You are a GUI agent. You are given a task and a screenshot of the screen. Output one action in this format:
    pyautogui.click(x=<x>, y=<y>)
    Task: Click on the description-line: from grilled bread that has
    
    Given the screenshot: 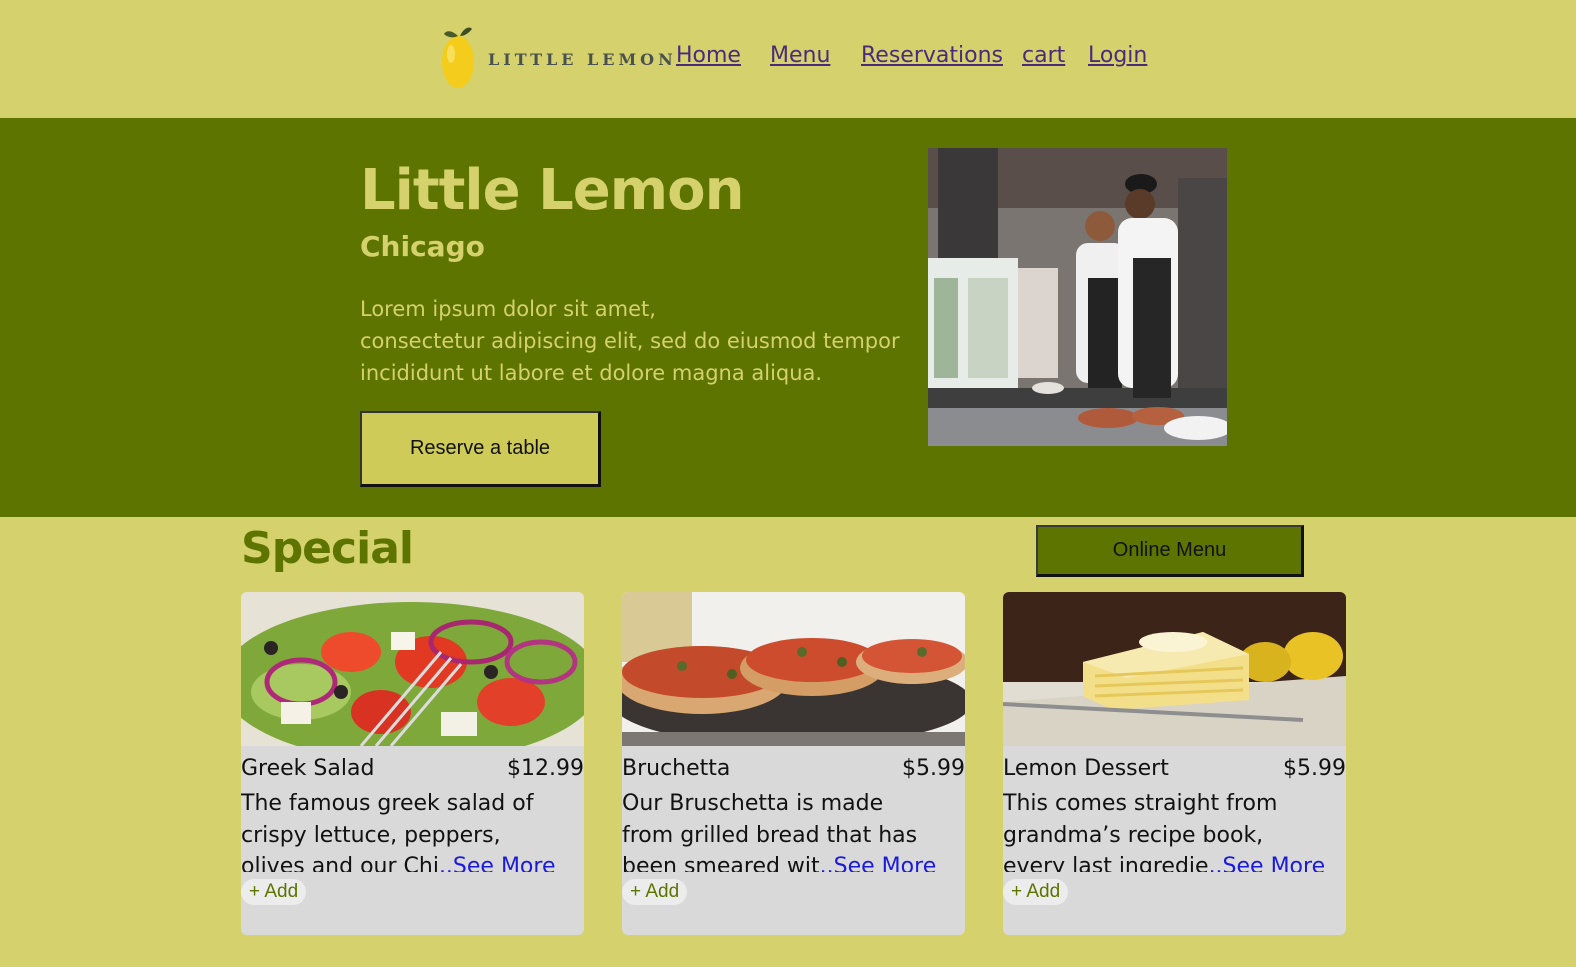 What is the action you would take?
    pyautogui.click(x=770, y=835)
    